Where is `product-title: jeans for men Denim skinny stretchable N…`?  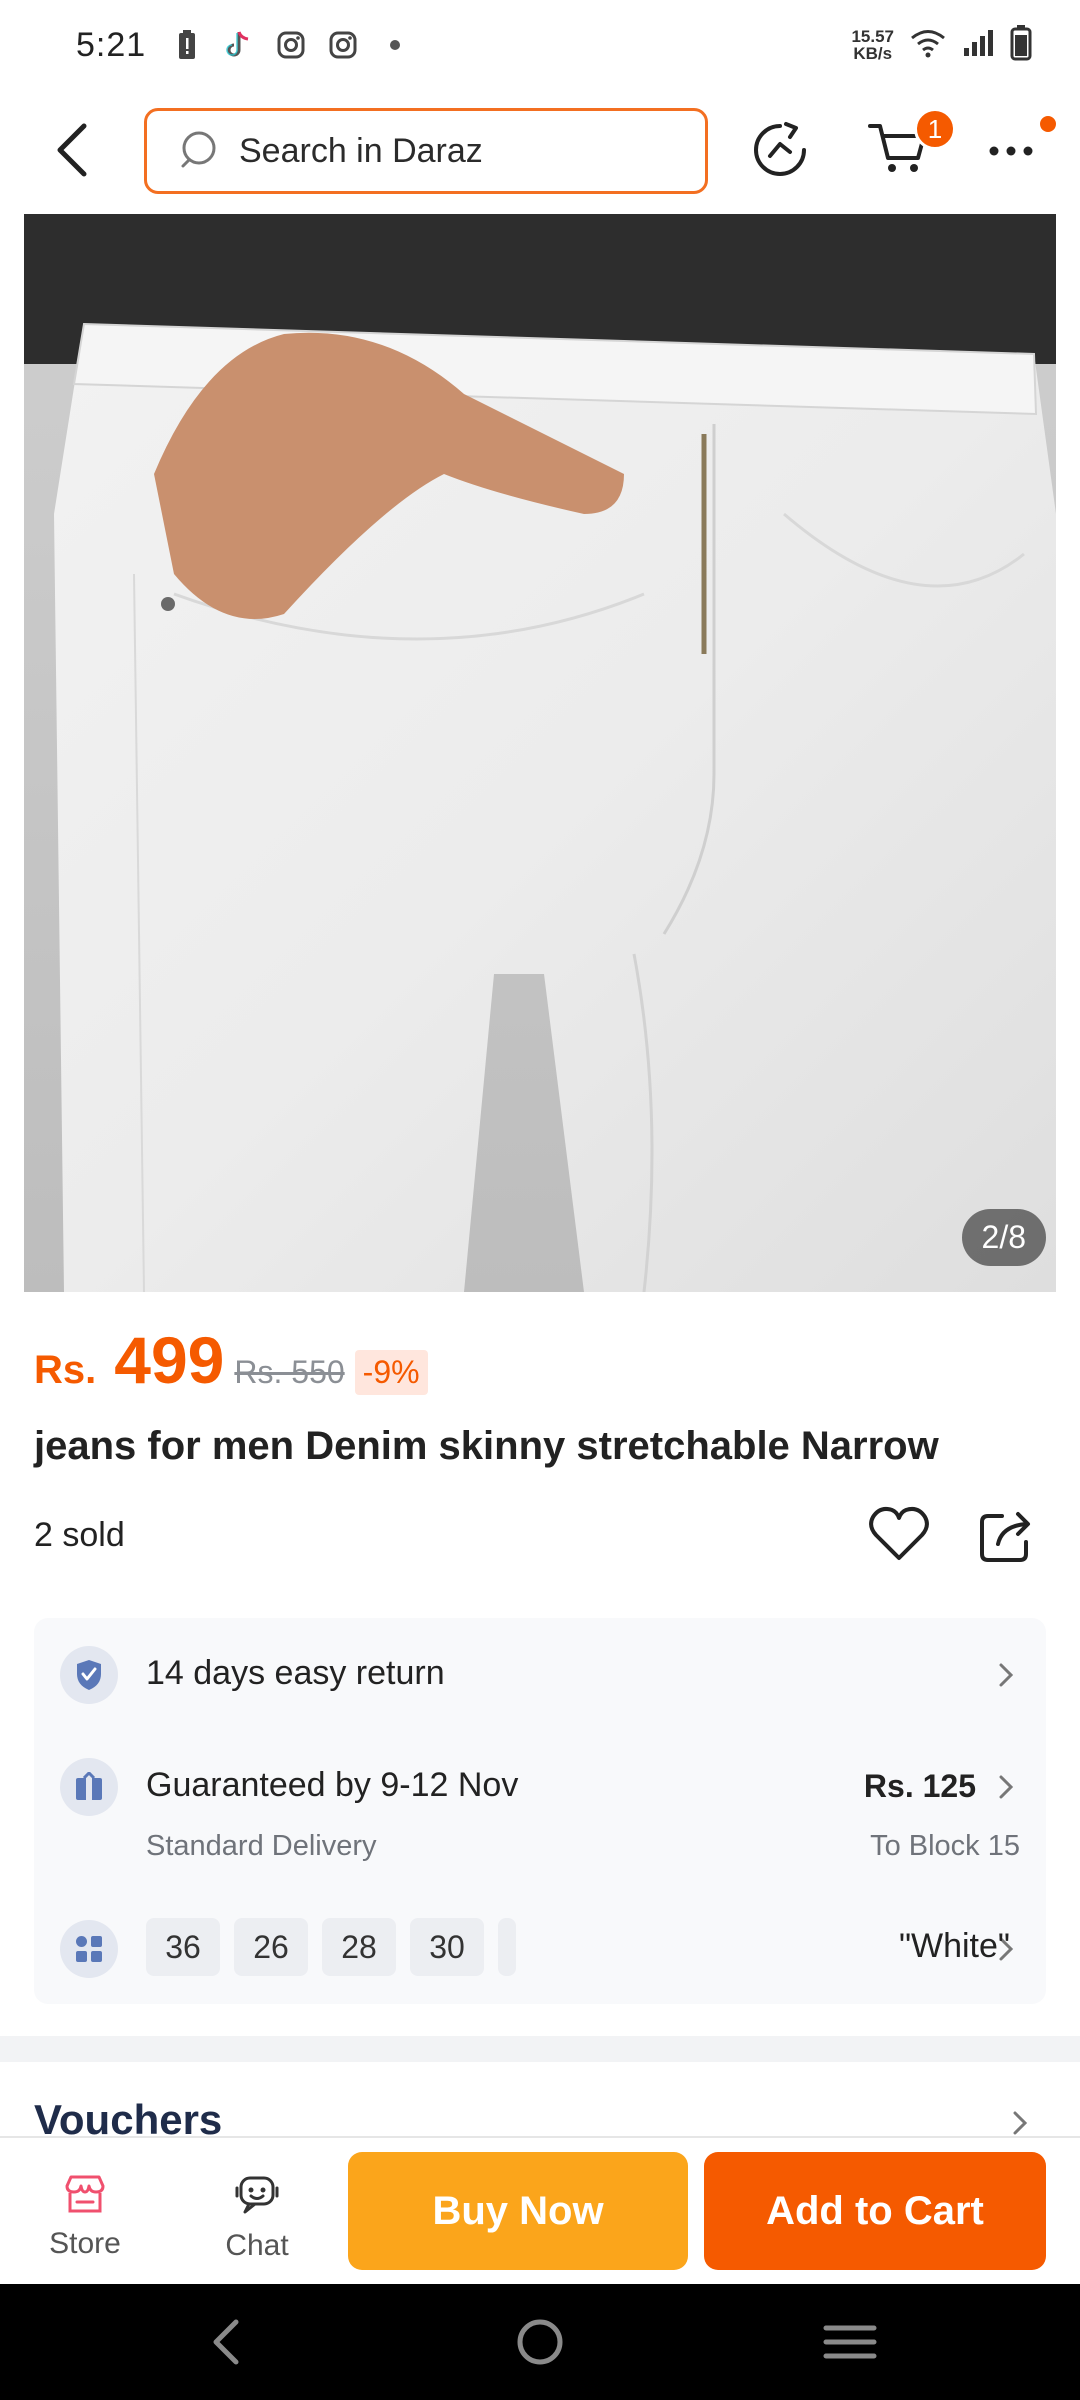
product-title: jeans for men Denim skinny stretchable N… is located at coordinates (486, 1446).